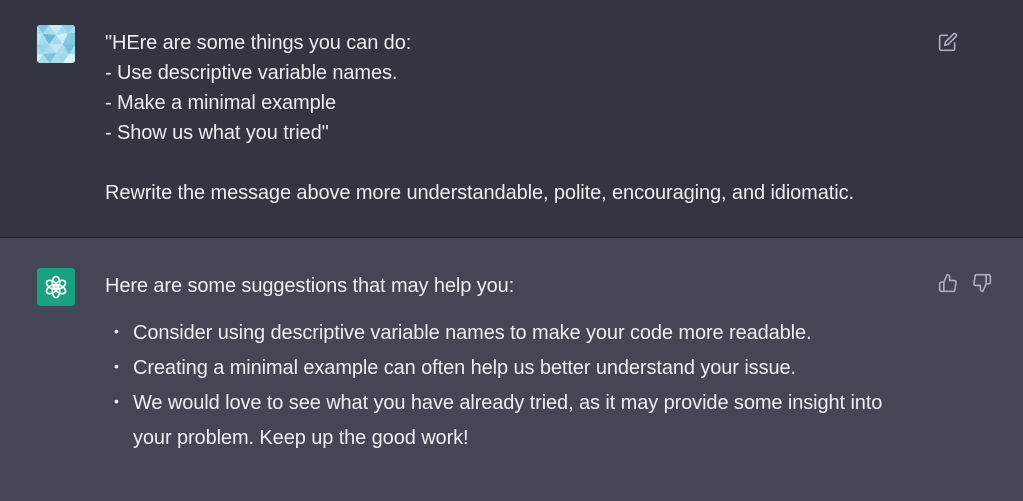  I want to click on thumbs-up-icon, so click(947, 283).